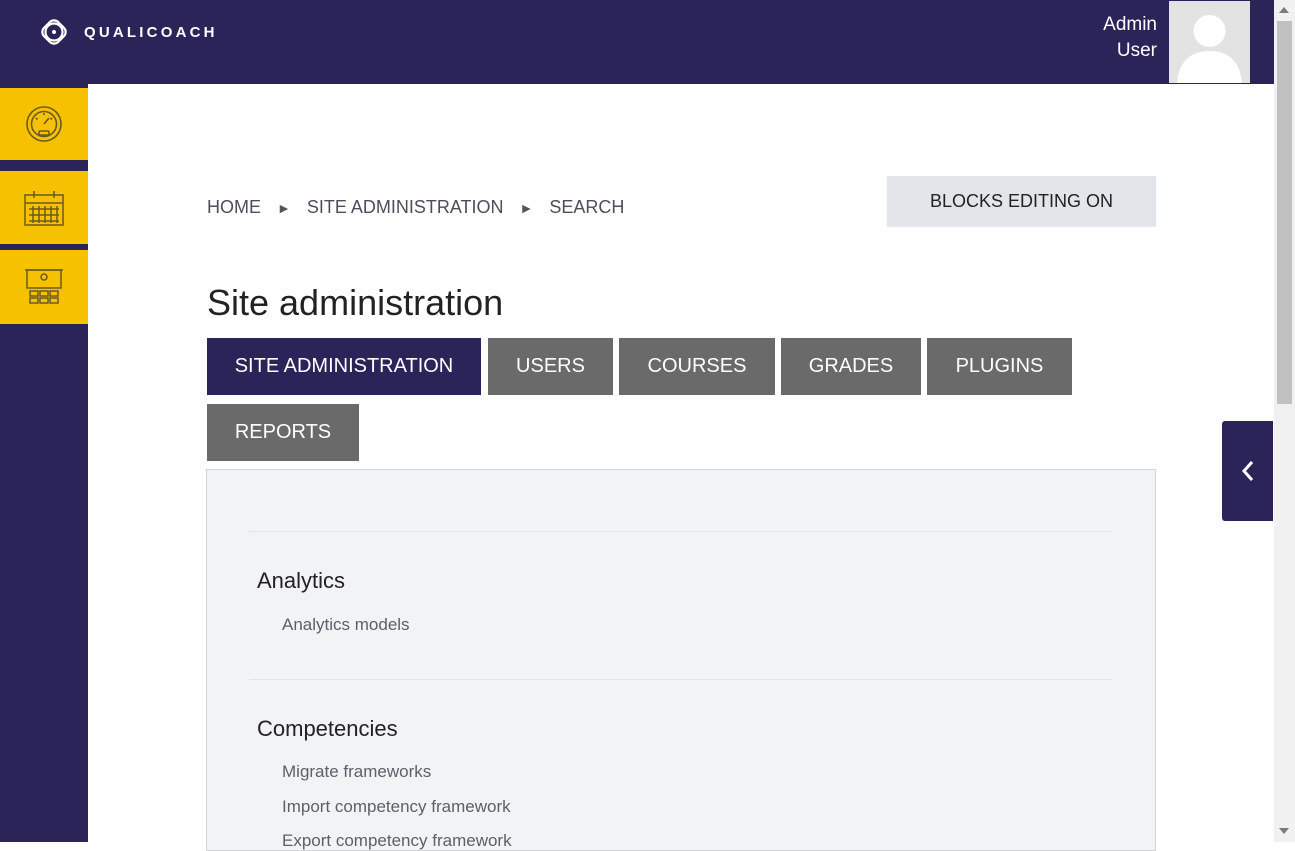 This screenshot has height=851, width=1295. What do you see at coordinates (54, 32) in the screenshot?
I see `logo-mark-icon` at bounding box center [54, 32].